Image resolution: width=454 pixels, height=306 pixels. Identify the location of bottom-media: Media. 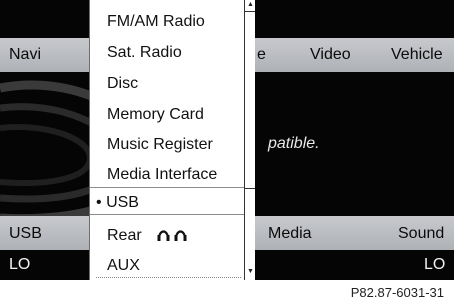
(290, 234).